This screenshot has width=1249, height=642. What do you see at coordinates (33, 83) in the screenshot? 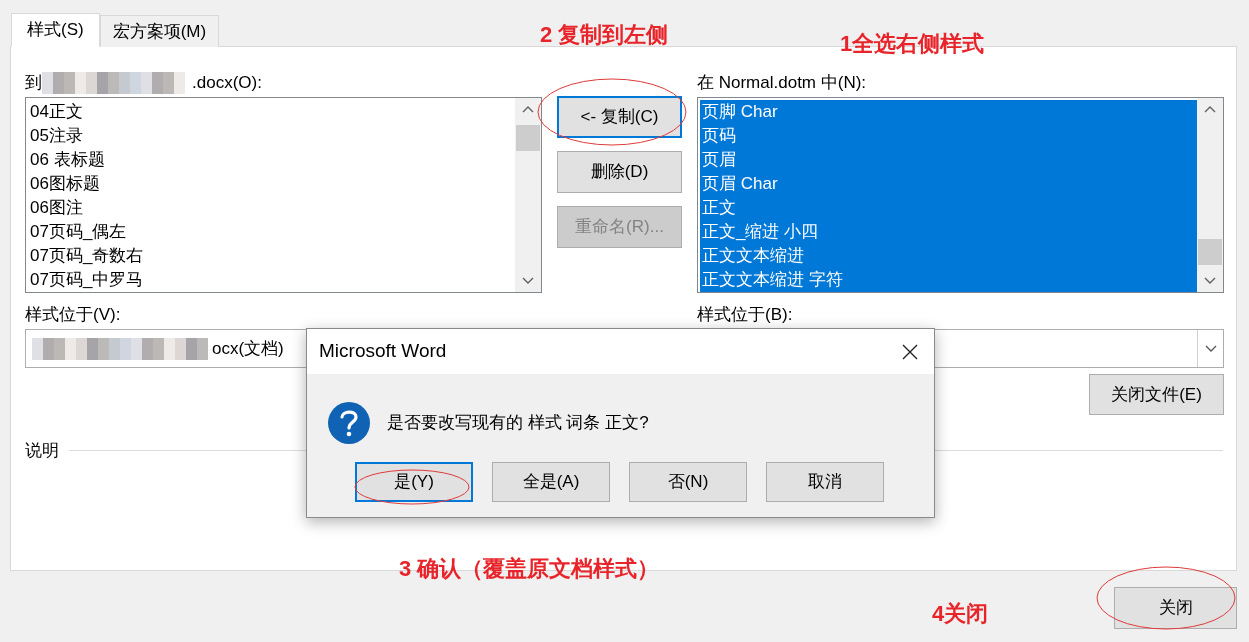
I see `list-label: 到` at bounding box center [33, 83].